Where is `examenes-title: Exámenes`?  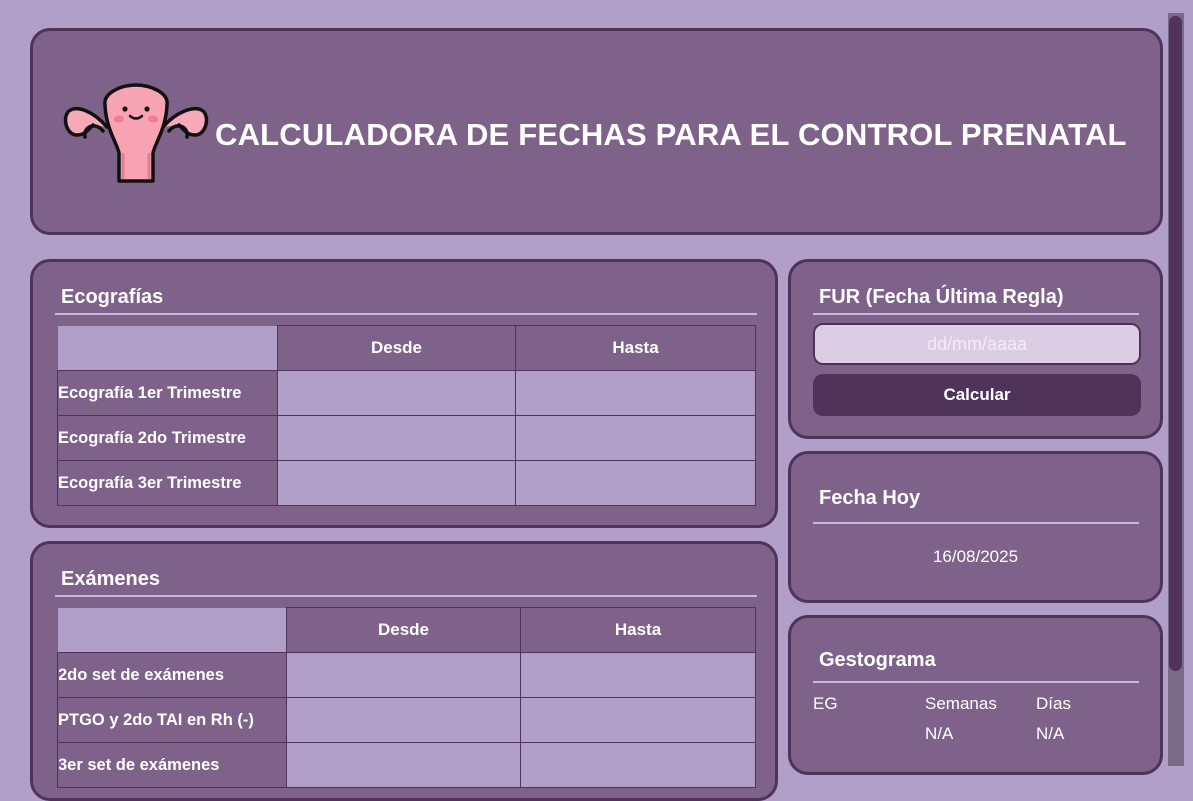 examenes-title: Exámenes is located at coordinates (110, 579).